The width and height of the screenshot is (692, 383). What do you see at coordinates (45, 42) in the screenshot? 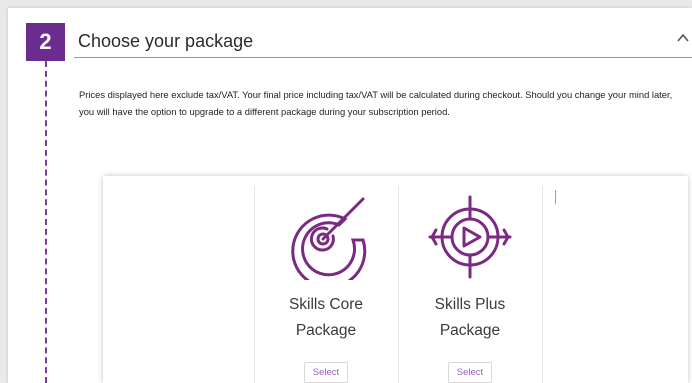
I see `step-number-badge: 2` at bounding box center [45, 42].